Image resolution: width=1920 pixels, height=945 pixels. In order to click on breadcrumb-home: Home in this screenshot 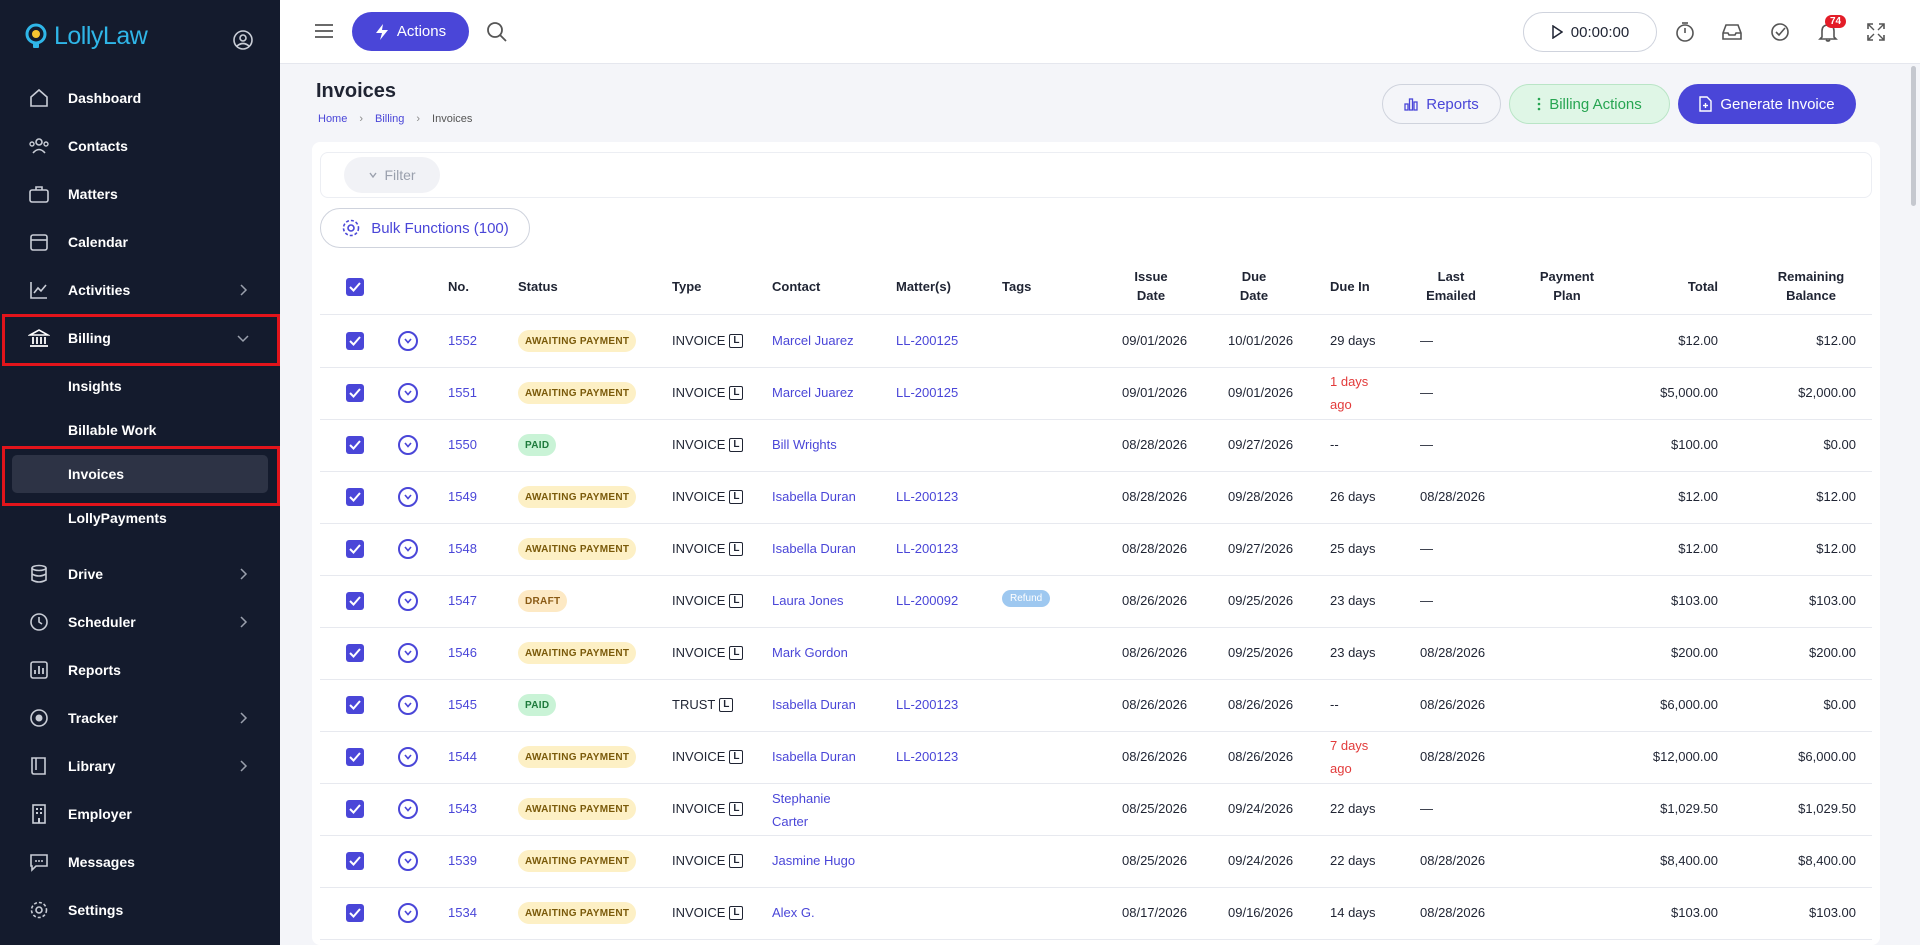, I will do `click(332, 119)`.